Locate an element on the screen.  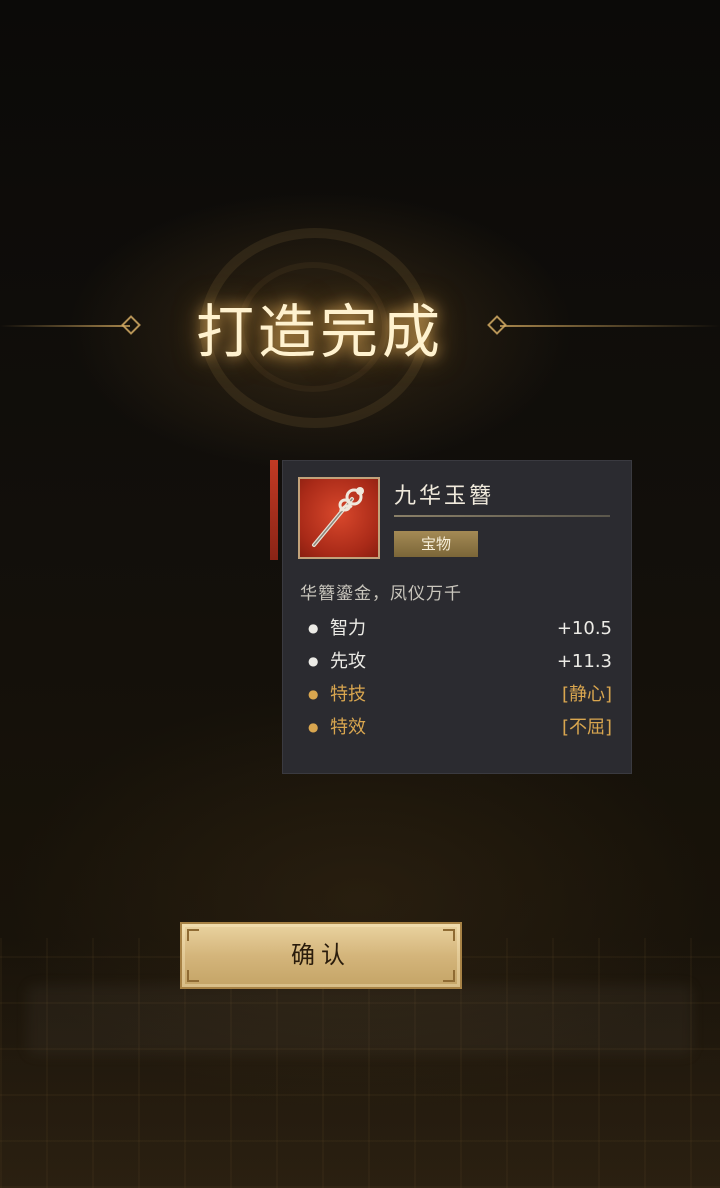
stat-row-intelligence: ● 智力 +10.5 is located at coordinates (456, 628).